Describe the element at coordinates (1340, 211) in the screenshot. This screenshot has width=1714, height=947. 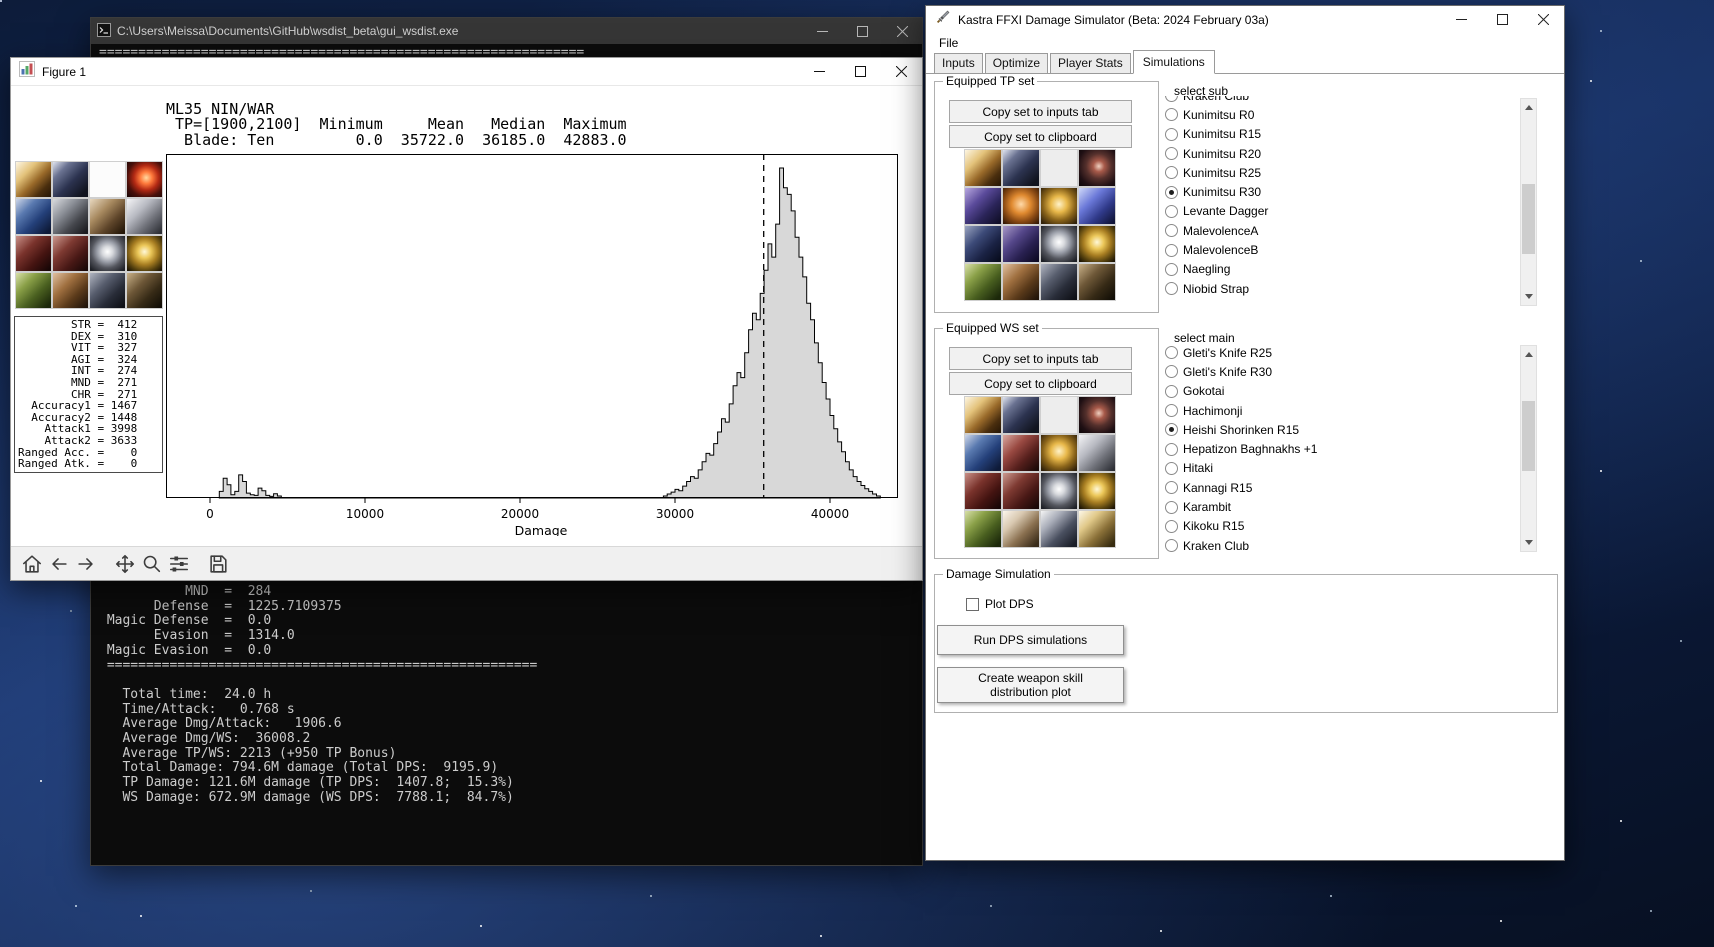
I see `radio-option-levante-dagger: Levante Dagger` at that location.